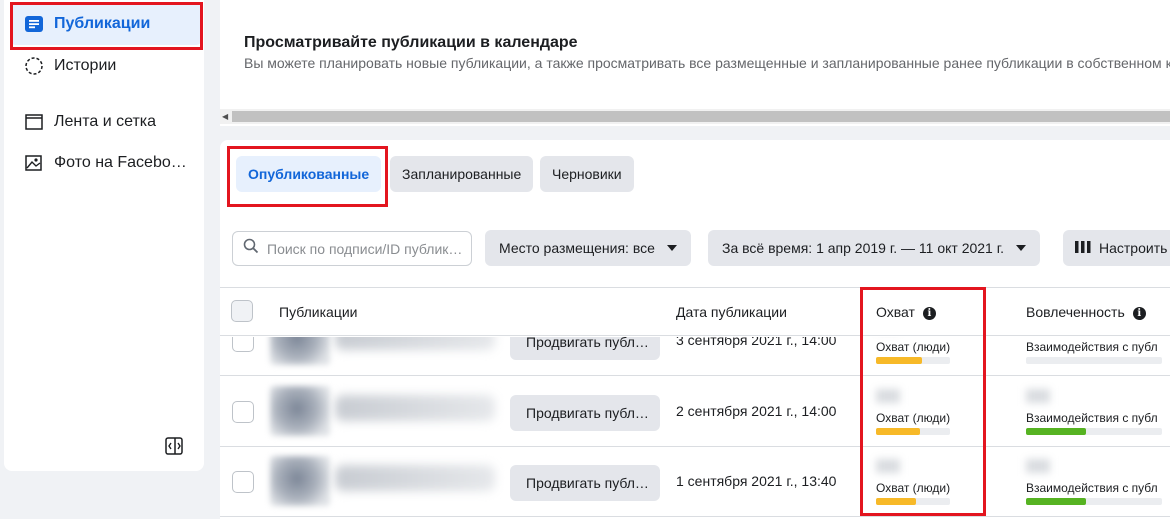 This screenshot has height=519, width=1170. What do you see at coordinates (318, 312) in the screenshot?
I see `column-posts: Публикации` at bounding box center [318, 312].